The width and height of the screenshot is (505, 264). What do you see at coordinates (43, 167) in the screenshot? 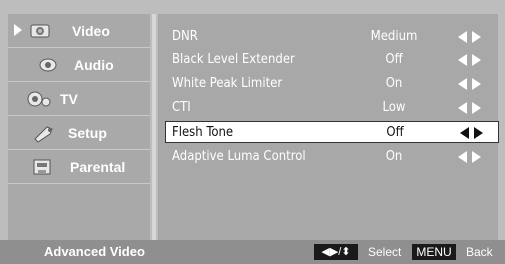
I see `parental-icon` at bounding box center [43, 167].